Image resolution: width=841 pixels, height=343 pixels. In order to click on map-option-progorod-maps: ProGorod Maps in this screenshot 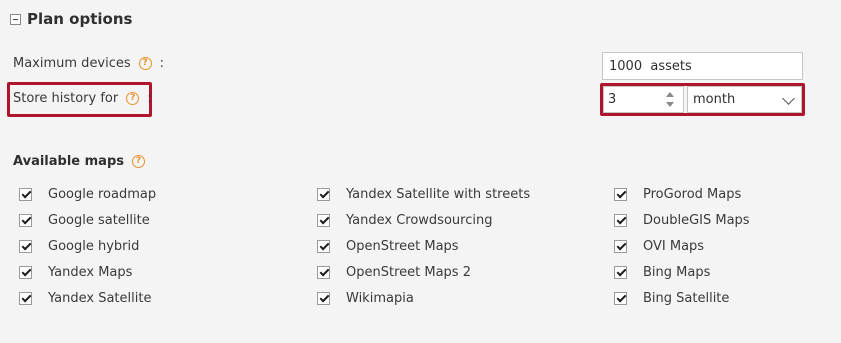, I will do `click(682, 194)`.